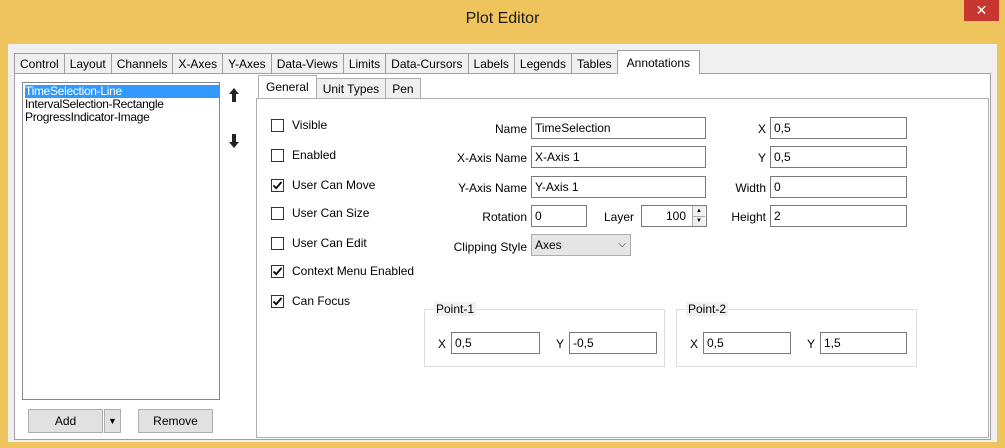 The height and width of the screenshot is (448, 1005). What do you see at coordinates (247, 63) in the screenshot?
I see `tab-y-axes: Y-Axes` at bounding box center [247, 63].